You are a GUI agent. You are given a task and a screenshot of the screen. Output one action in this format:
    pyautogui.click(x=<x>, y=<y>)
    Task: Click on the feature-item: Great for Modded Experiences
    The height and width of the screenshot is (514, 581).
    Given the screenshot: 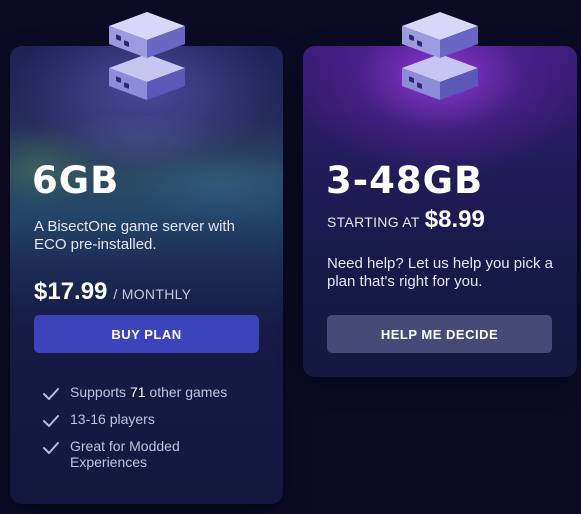 What is the action you would take?
    pyautogui.click(x=159, y=454)
    